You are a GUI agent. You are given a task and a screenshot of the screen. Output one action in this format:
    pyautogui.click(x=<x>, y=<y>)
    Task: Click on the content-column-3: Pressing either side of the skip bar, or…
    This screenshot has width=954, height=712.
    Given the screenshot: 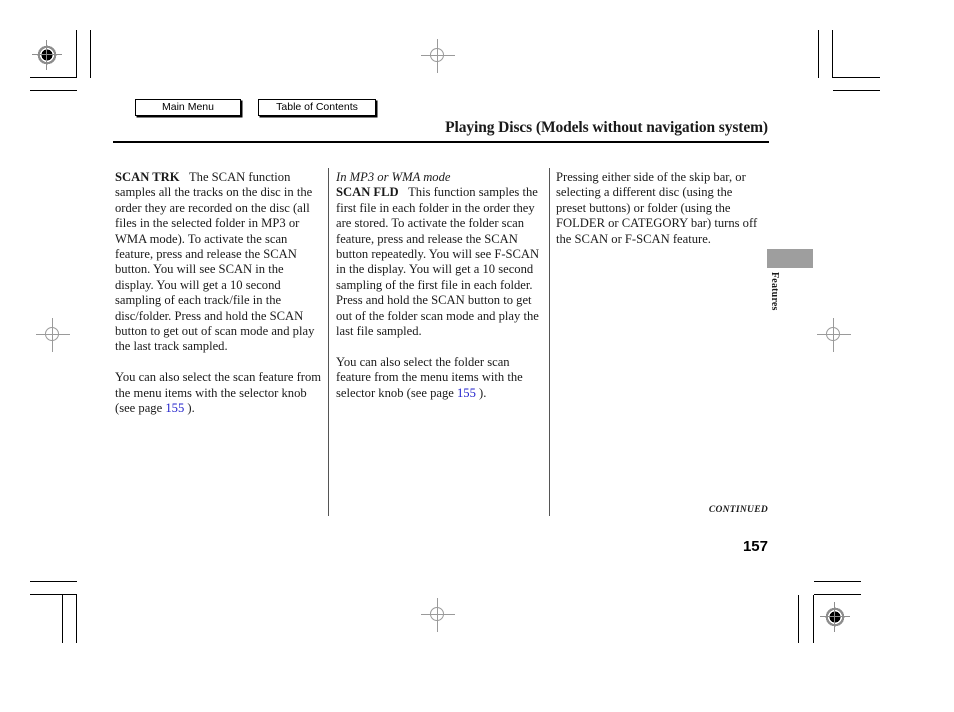 What is the action you would take?
    pyautogui.click(x=659, y=208)
    